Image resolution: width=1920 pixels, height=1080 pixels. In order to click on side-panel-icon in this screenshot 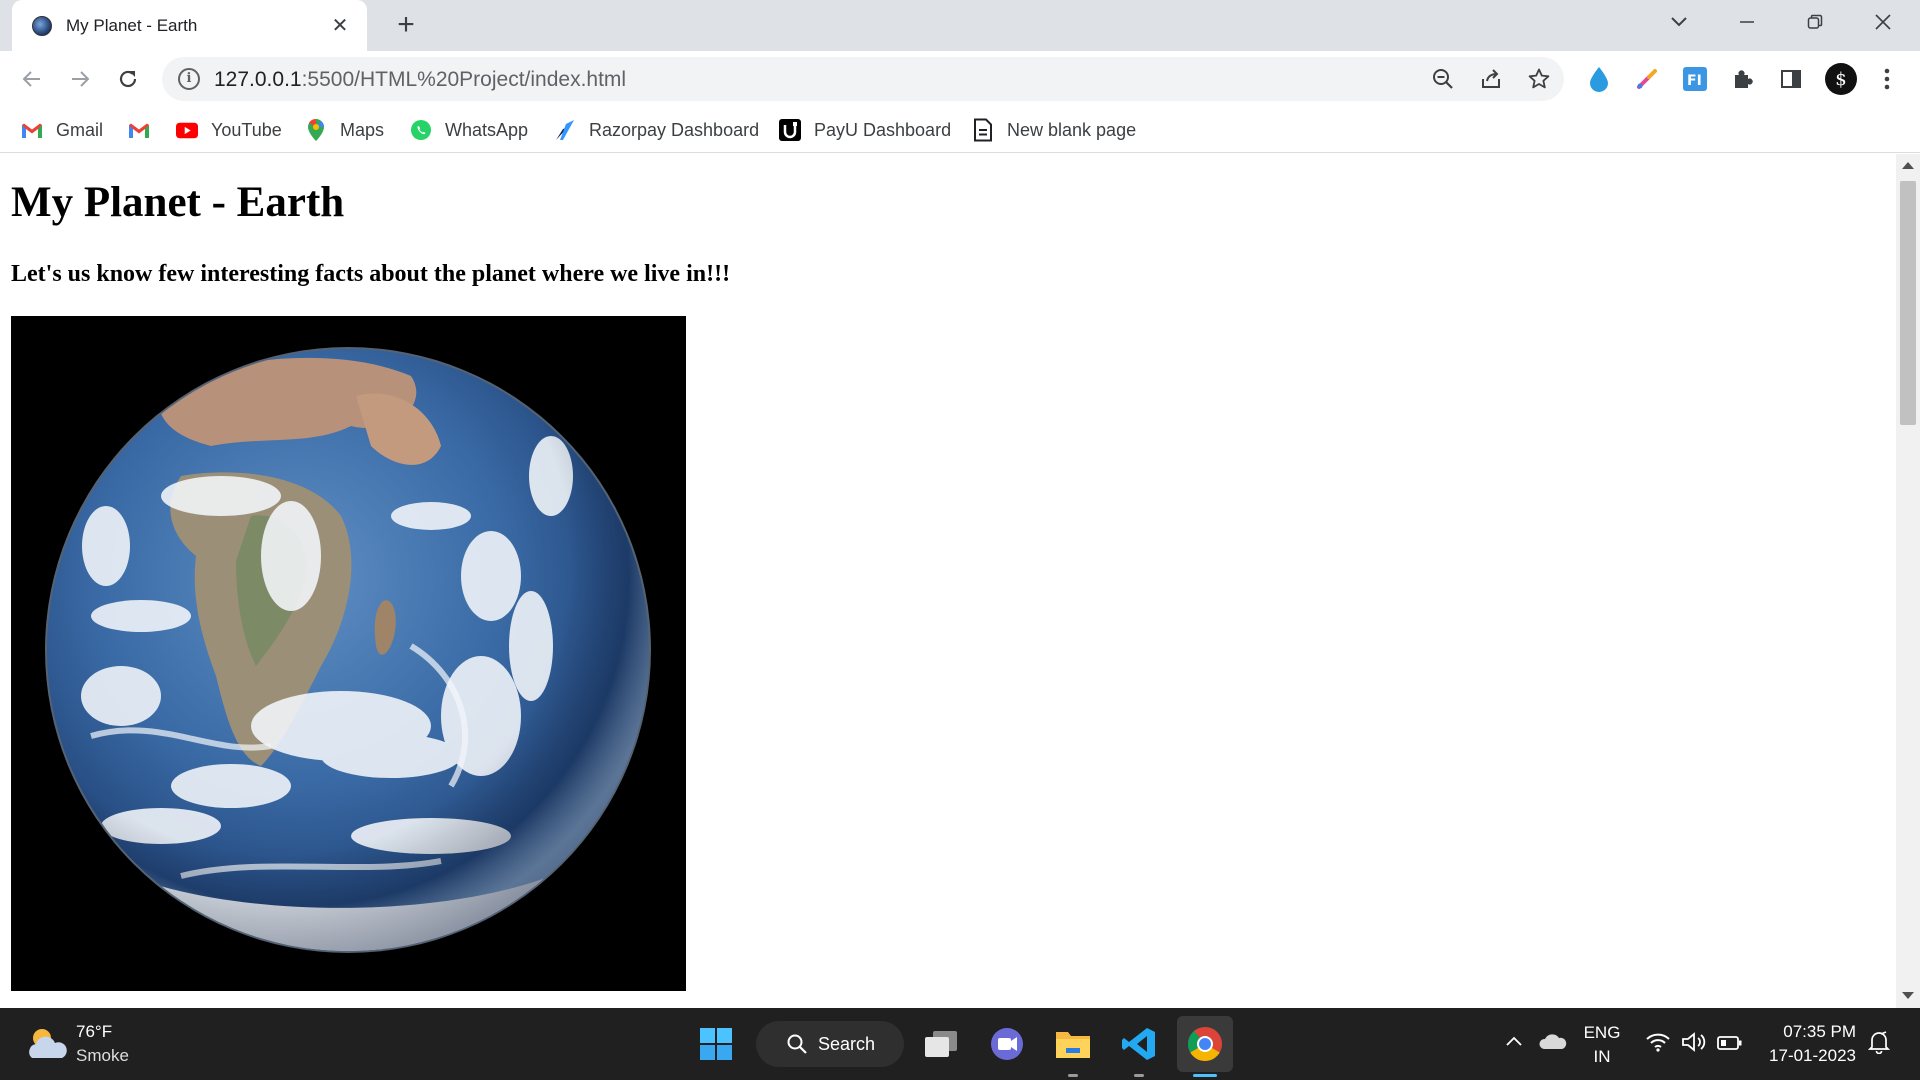, I will do `click(1791, 79)`.